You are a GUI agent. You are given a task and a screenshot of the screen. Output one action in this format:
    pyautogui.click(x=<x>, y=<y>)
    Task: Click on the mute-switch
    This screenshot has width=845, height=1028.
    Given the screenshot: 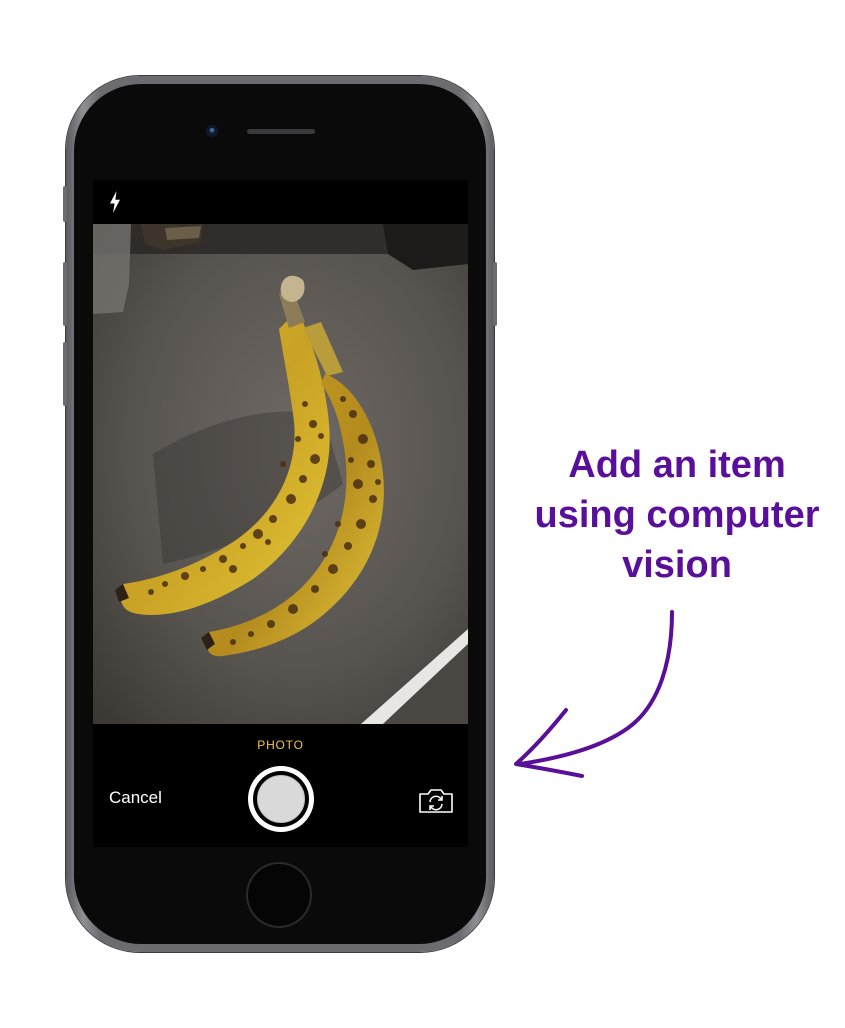 What is the action you would take?
    pyautogui.click(x=65, y=204)
    